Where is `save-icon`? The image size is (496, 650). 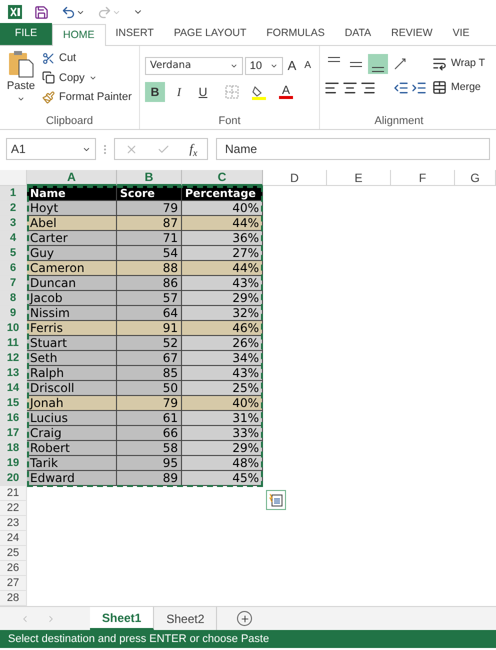 save-icon is located at coordinates (41, 12).